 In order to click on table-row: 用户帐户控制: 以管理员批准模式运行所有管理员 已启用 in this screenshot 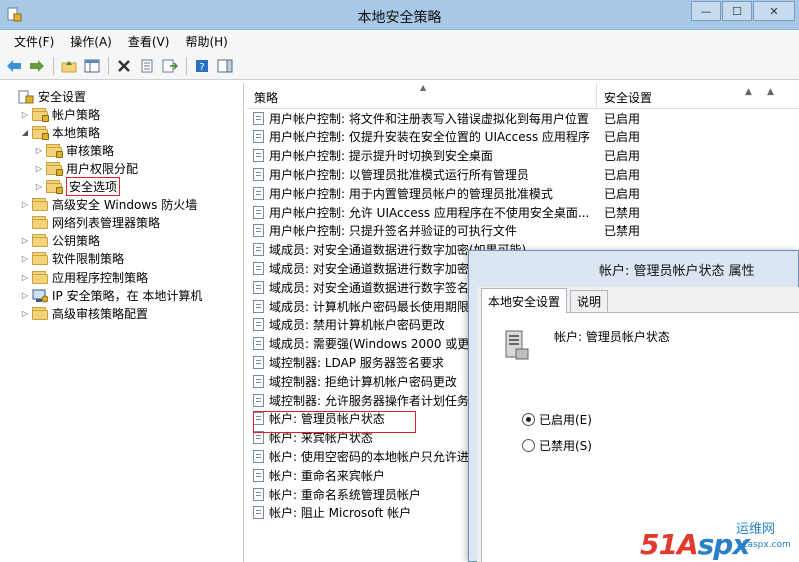, I will do `click(518, 174)`.